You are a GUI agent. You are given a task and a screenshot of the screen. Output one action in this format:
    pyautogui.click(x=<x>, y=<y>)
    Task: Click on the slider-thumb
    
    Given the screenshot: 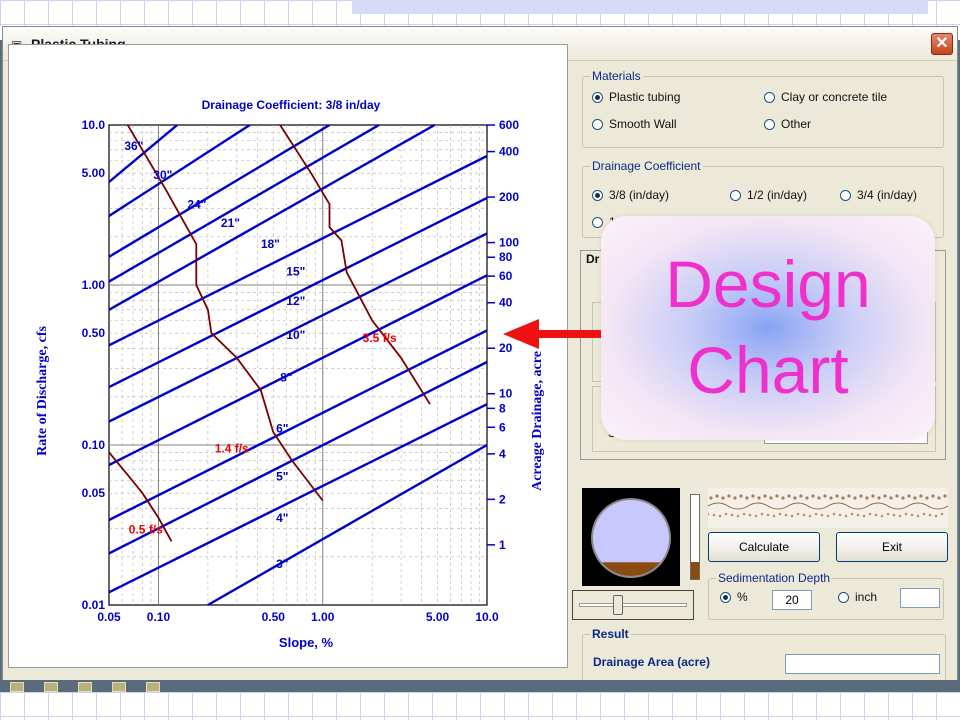 What is the action you would take?
    pyautogui.click(x=618, y=605)
    